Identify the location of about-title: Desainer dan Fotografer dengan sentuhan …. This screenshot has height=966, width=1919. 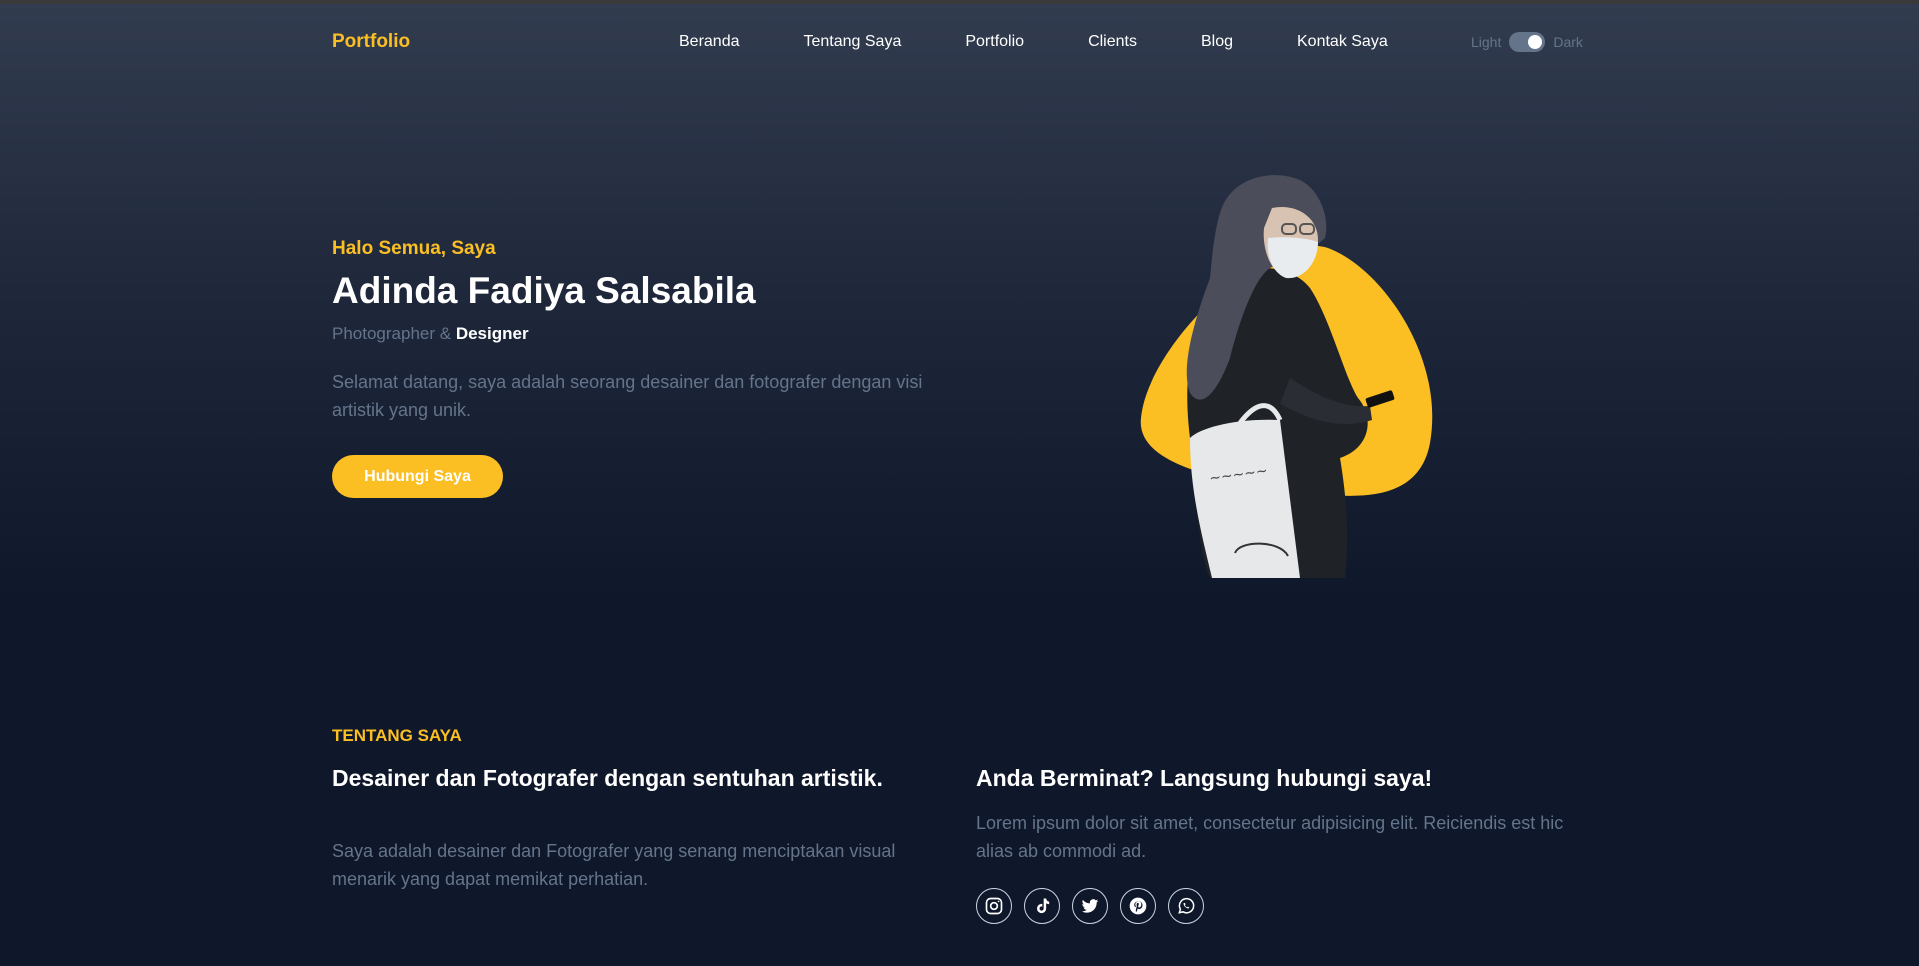
(607, 778).